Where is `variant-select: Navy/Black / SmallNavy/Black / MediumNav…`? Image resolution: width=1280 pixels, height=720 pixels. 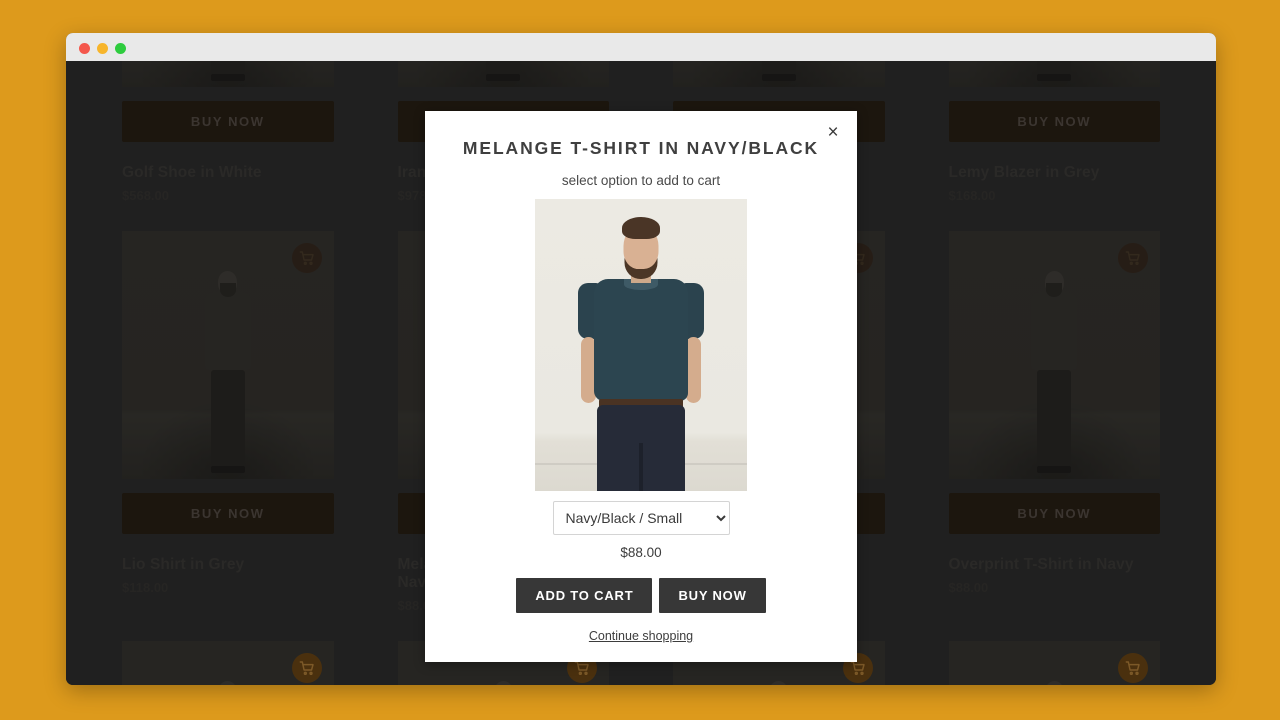 variant-select: Navy/Black / SmallNavy/Black / MediumNav… is located at coordinates (641, 518).